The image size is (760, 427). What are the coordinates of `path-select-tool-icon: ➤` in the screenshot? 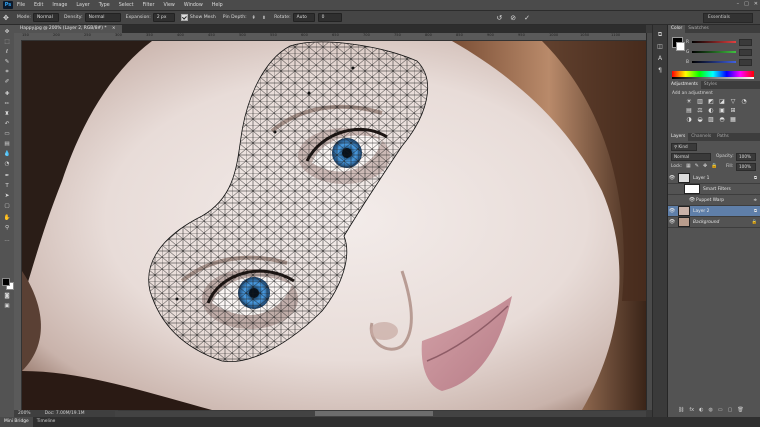 It's located at (7, 196).